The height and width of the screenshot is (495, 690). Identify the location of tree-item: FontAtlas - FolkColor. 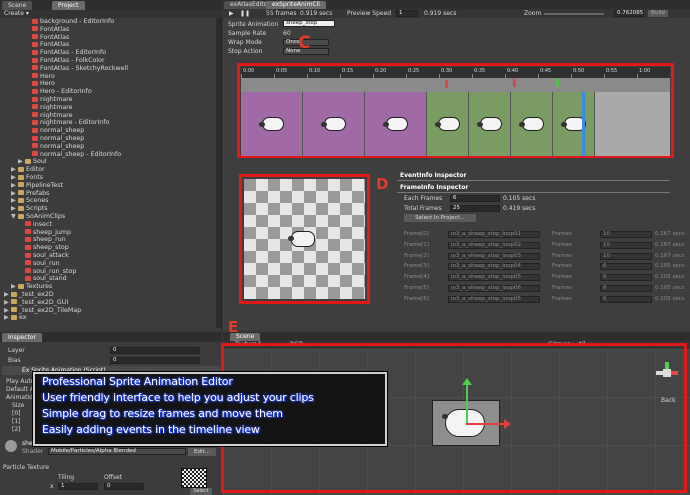
(65, 61).